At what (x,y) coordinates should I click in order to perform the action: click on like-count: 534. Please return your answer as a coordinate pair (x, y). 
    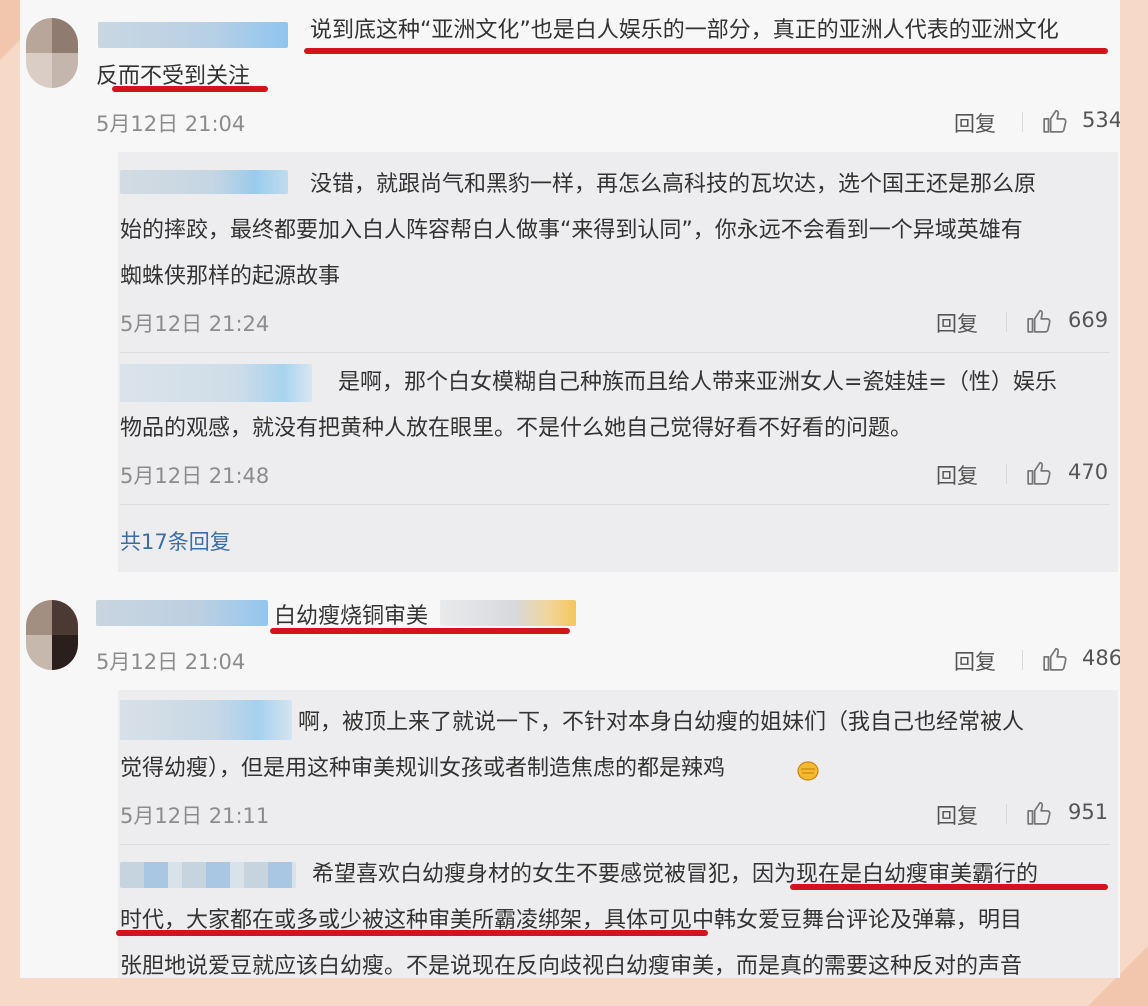
    Looking at the image, I should click on (1101, 120).